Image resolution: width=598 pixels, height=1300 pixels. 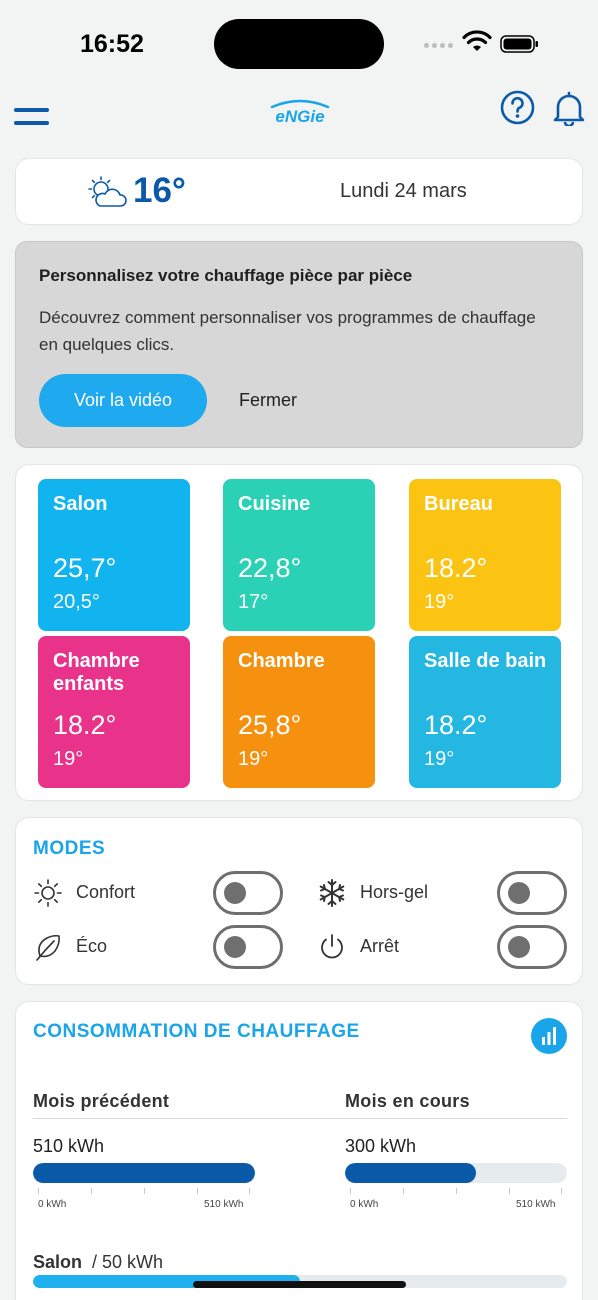 I want to click on svg-text: eNGie, so click(x=299, y=115).